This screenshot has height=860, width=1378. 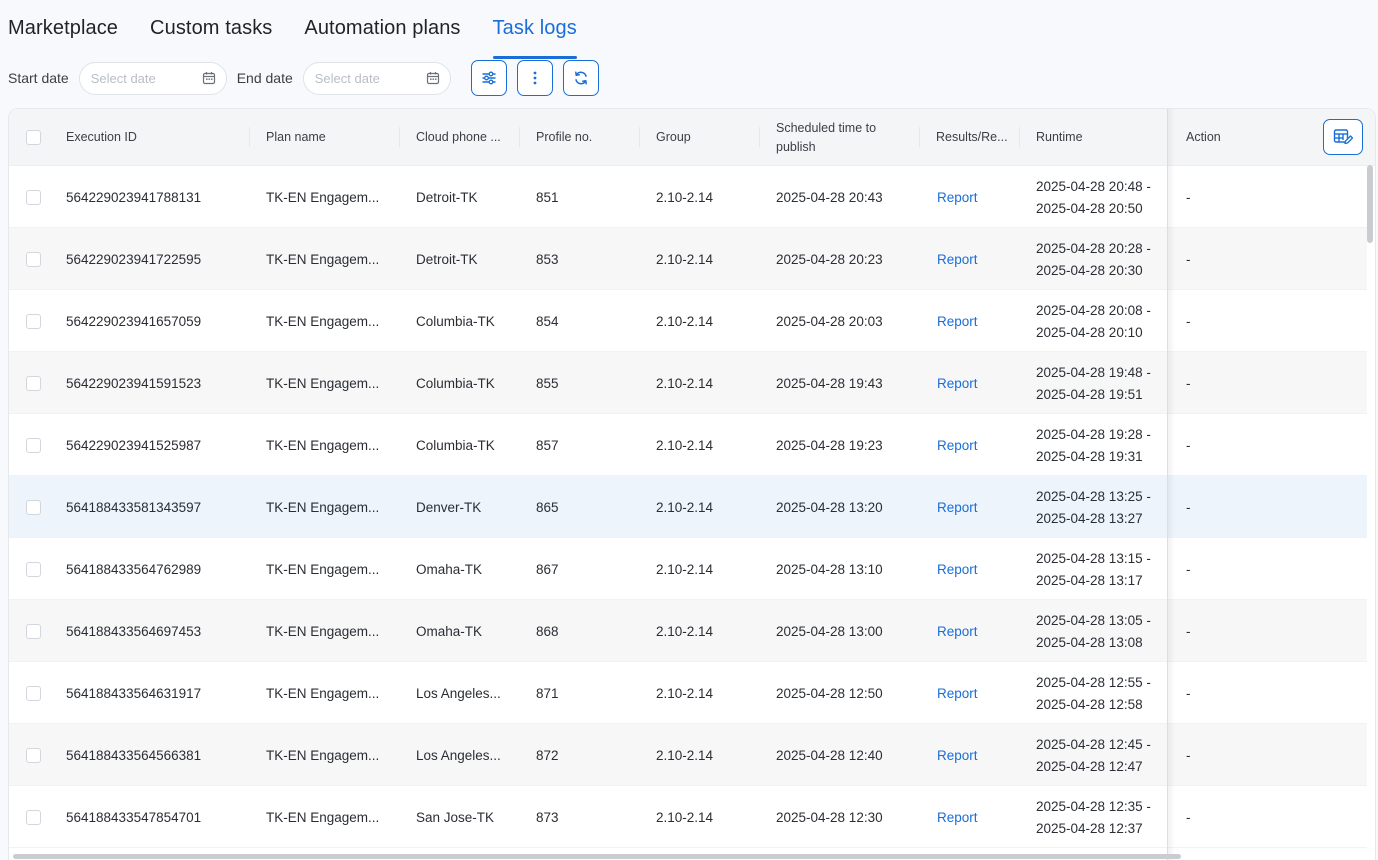 I want to click on tab-custom-tasks: Custom tasks, so click(x=211, y=32).